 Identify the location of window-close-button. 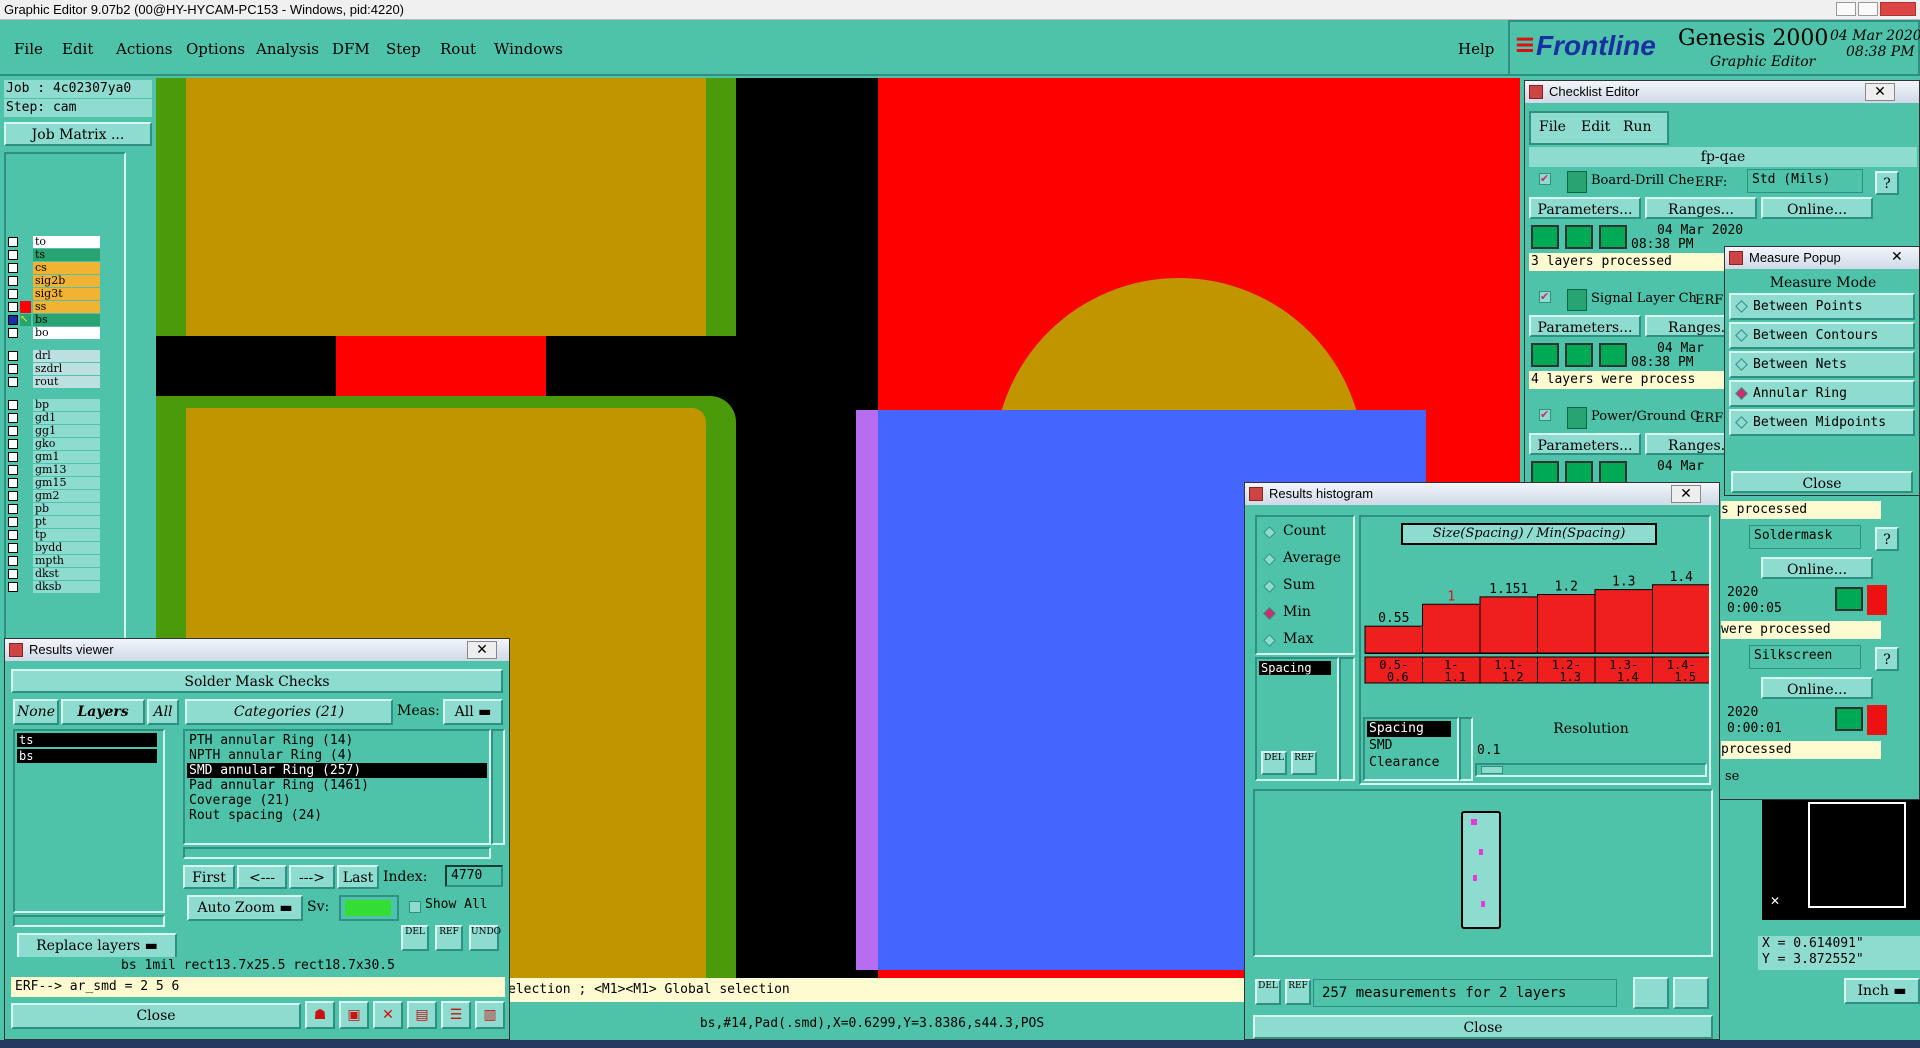
(1898, 9).